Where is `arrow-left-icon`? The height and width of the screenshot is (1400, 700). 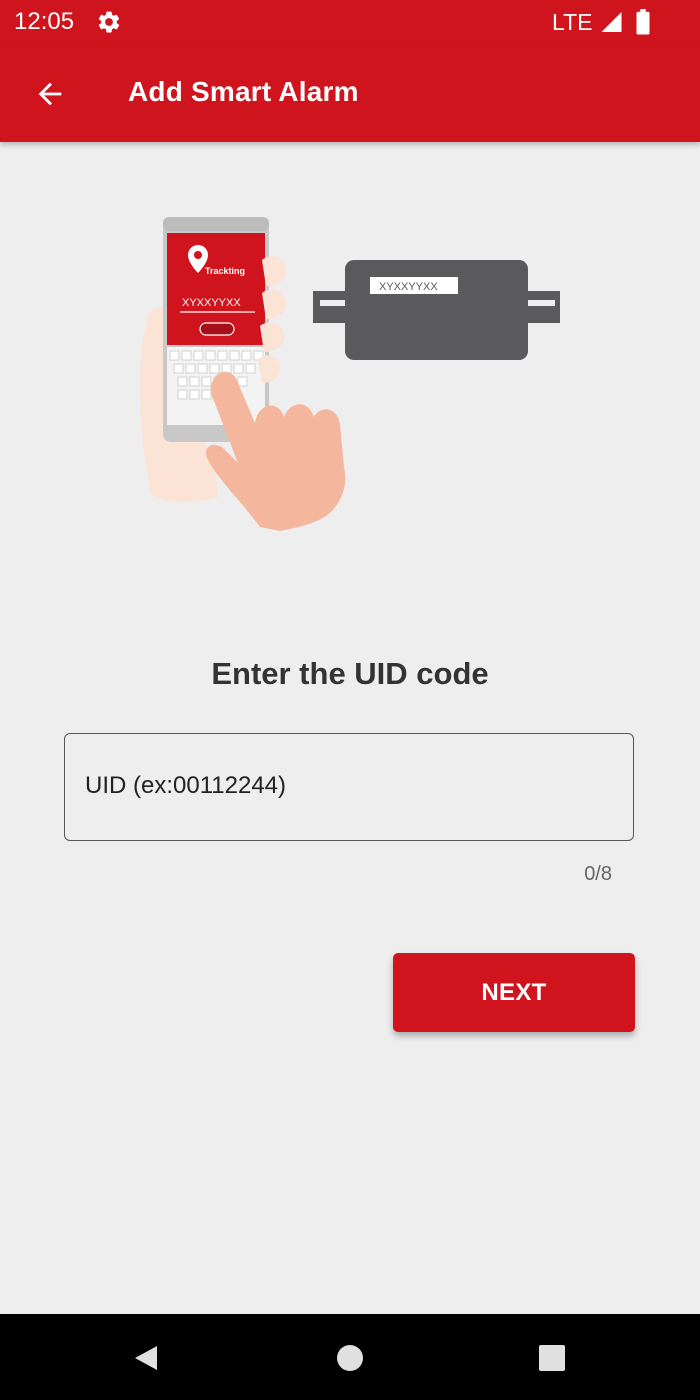 arrow-left-icon is located at coordinates (50, 94).